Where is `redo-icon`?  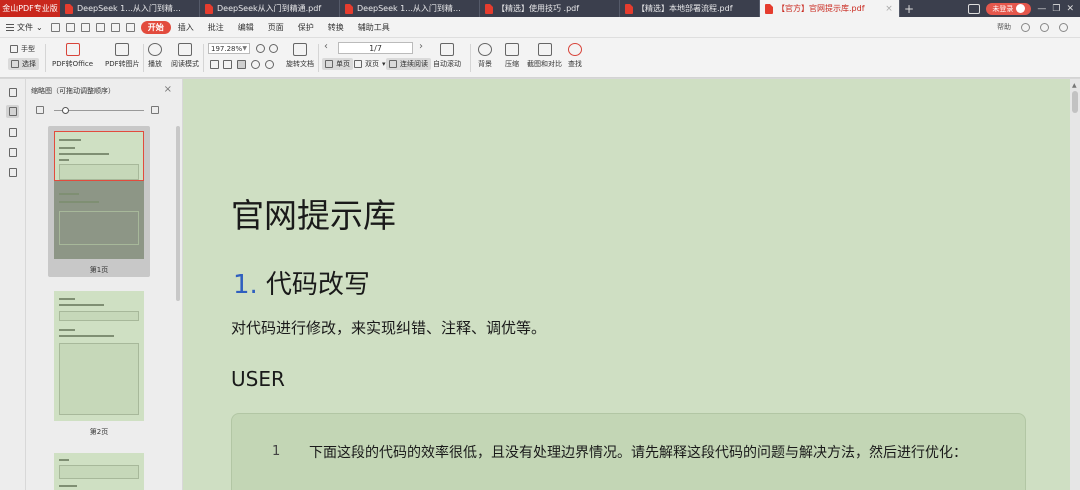
redo-icon is located at coordinates (115, 27).